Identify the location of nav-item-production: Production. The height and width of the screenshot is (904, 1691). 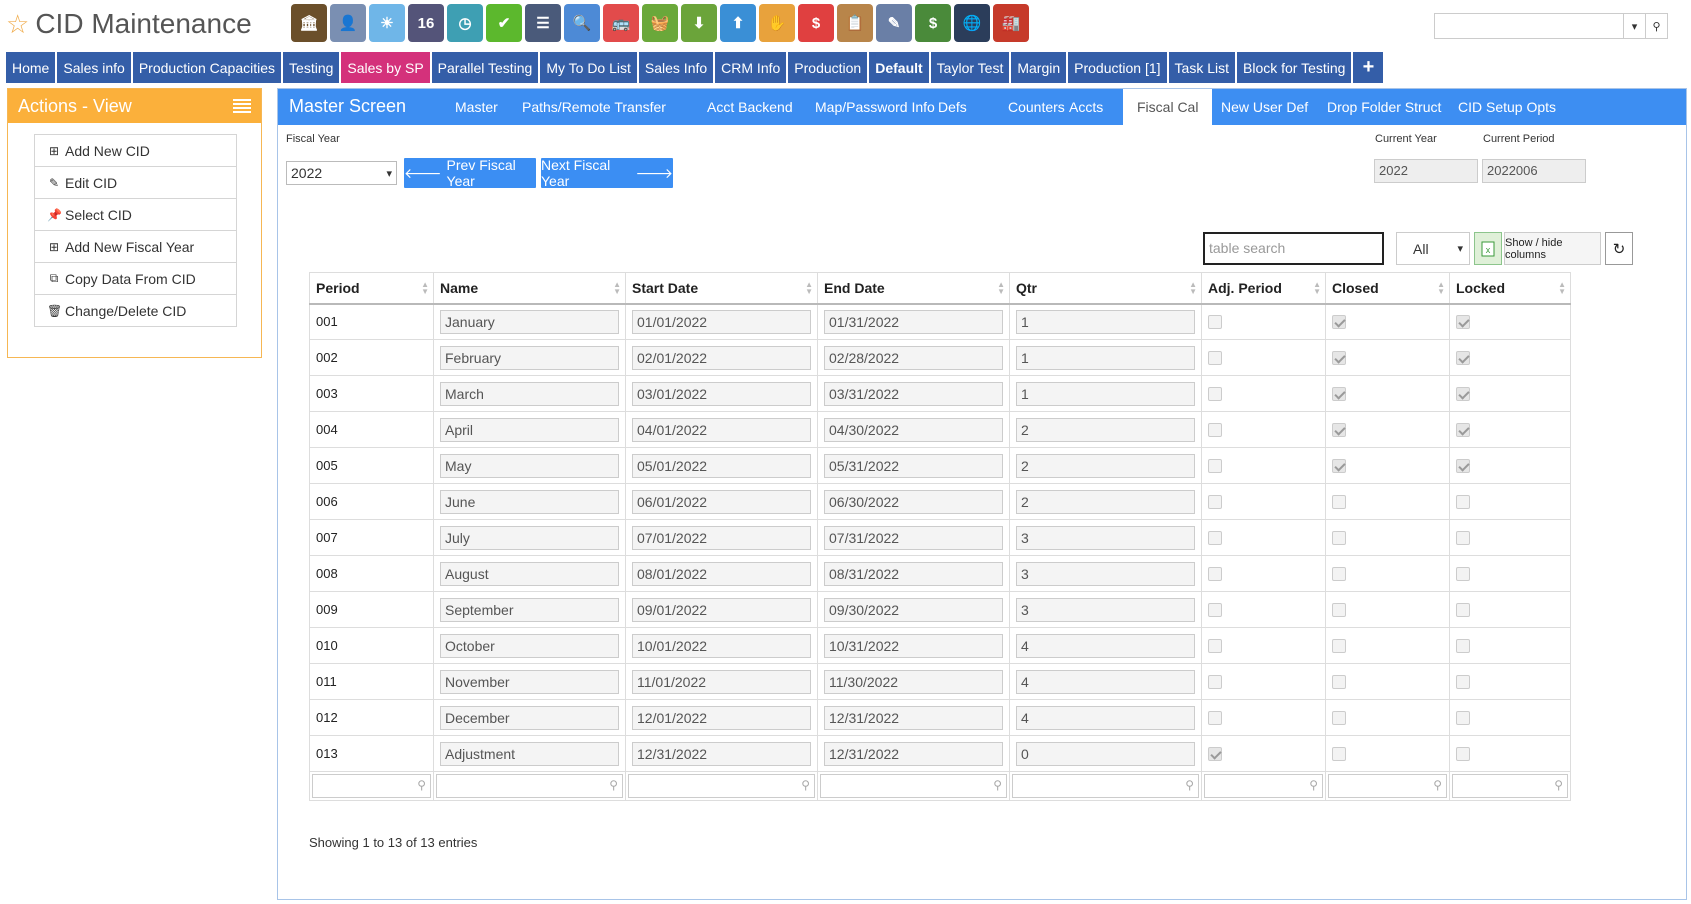
(828, 67).